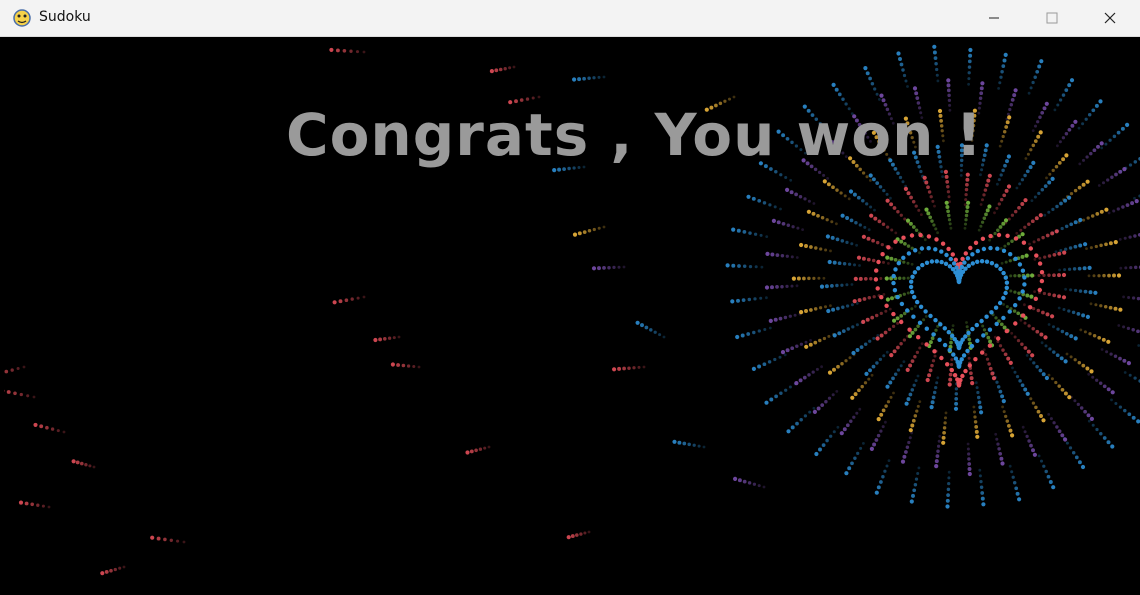 The height and width of the screenshot is (595, 1140). I want to click on title-bar: Sudoku, so click(570, 18).